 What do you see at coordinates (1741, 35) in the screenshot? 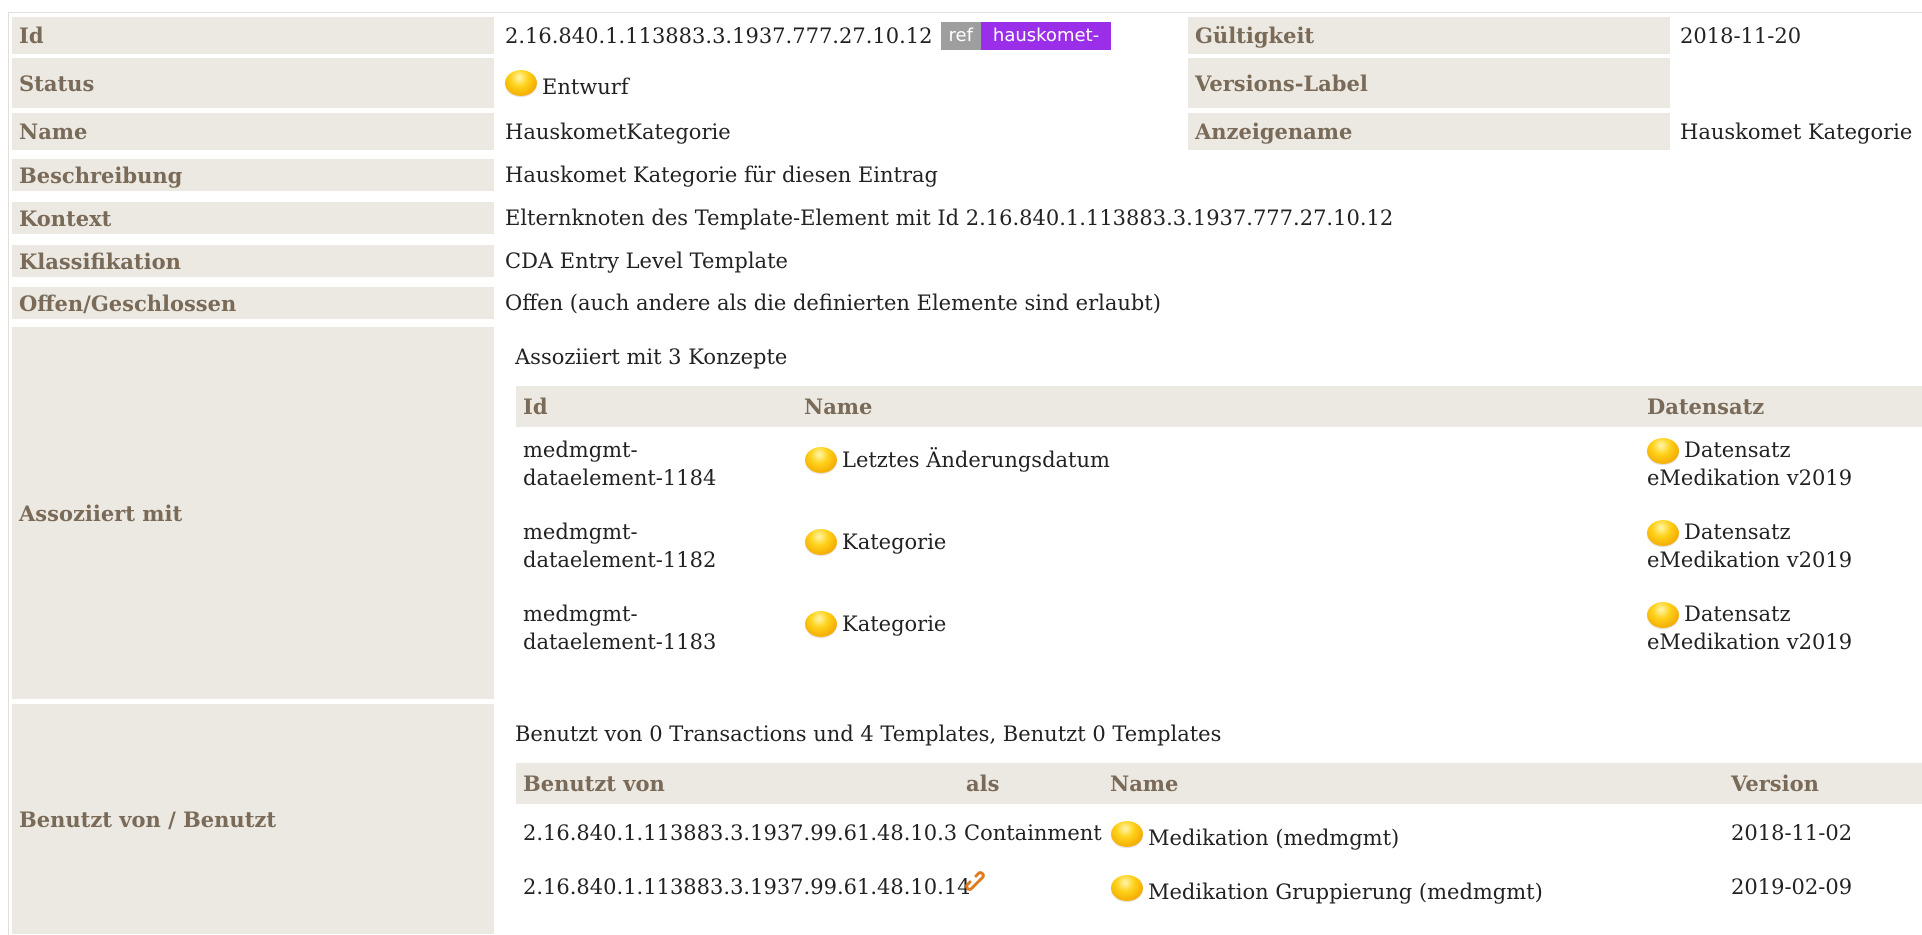
I see `value-validity: 2018-11-20` at bounding box center [1741, 35].